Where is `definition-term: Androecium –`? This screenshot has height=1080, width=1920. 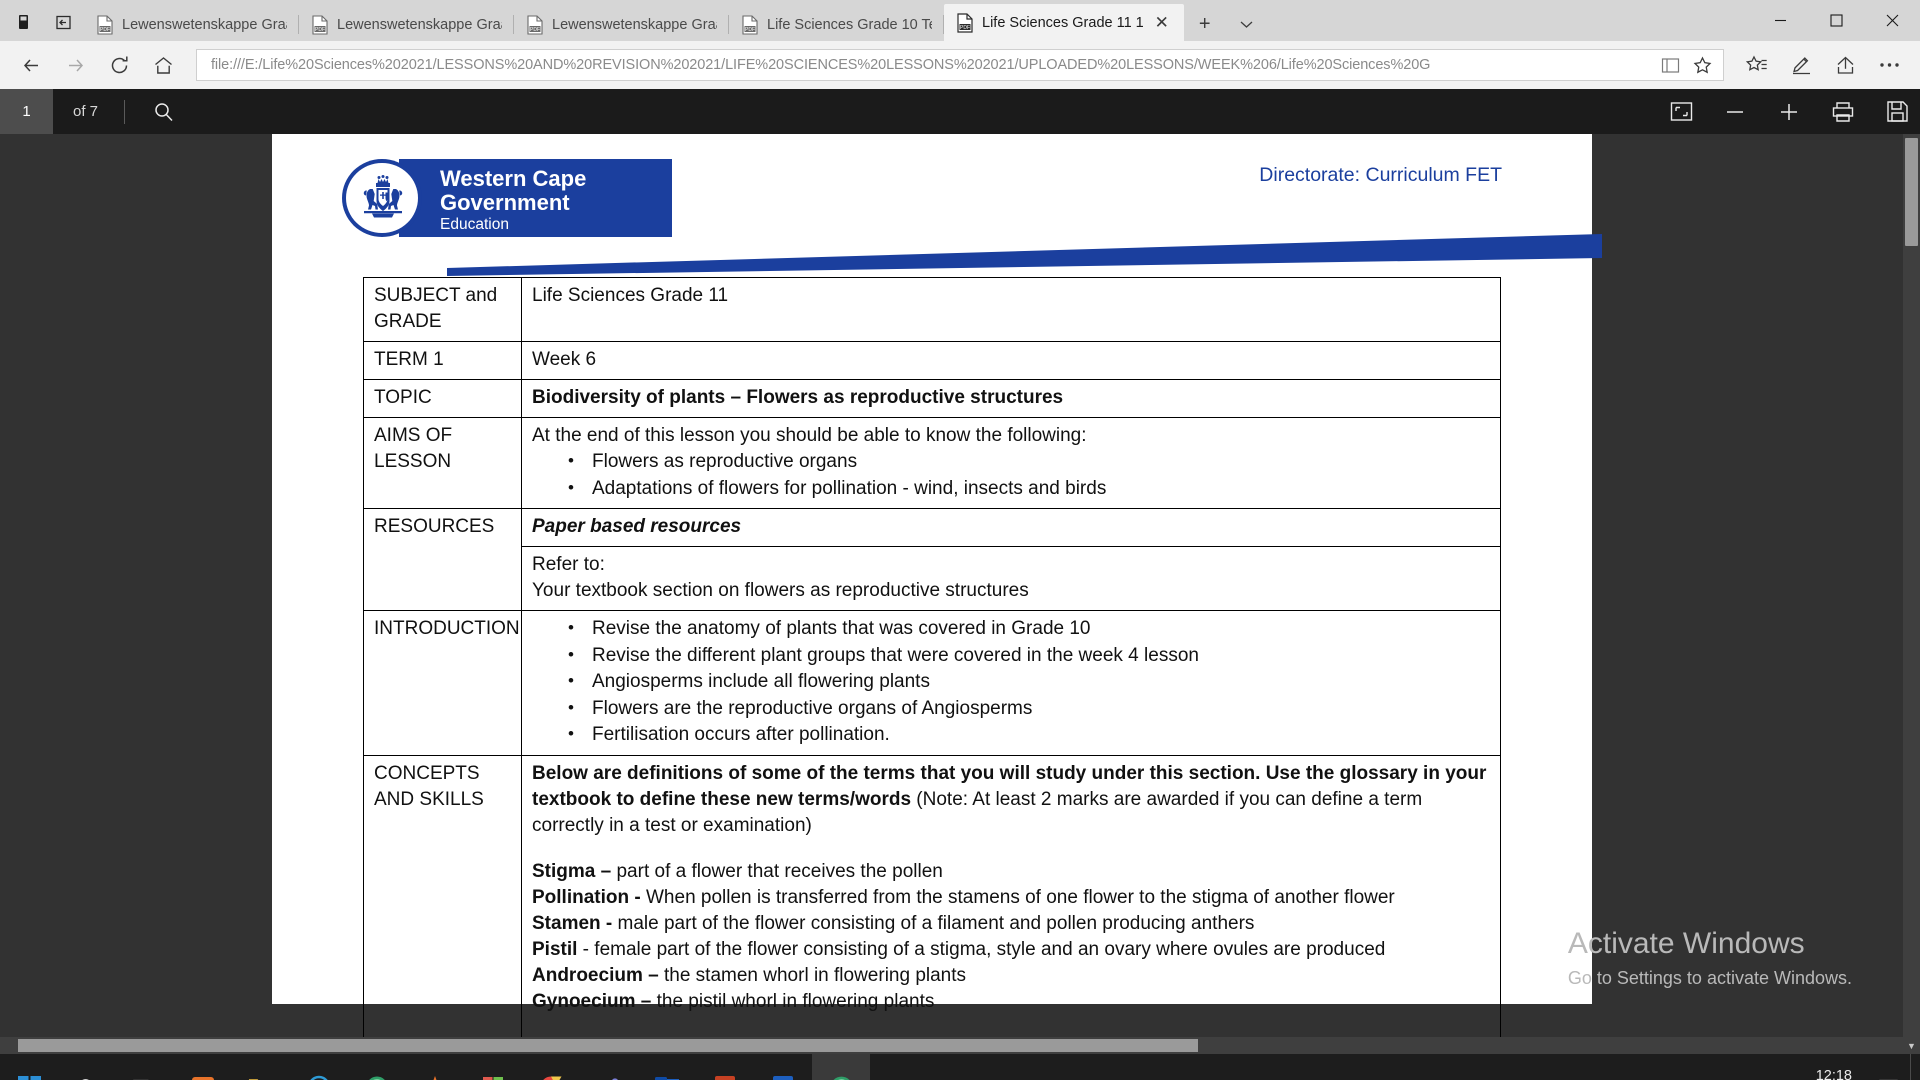 definition-term: Androecium – is located at coordinates (595, 975).